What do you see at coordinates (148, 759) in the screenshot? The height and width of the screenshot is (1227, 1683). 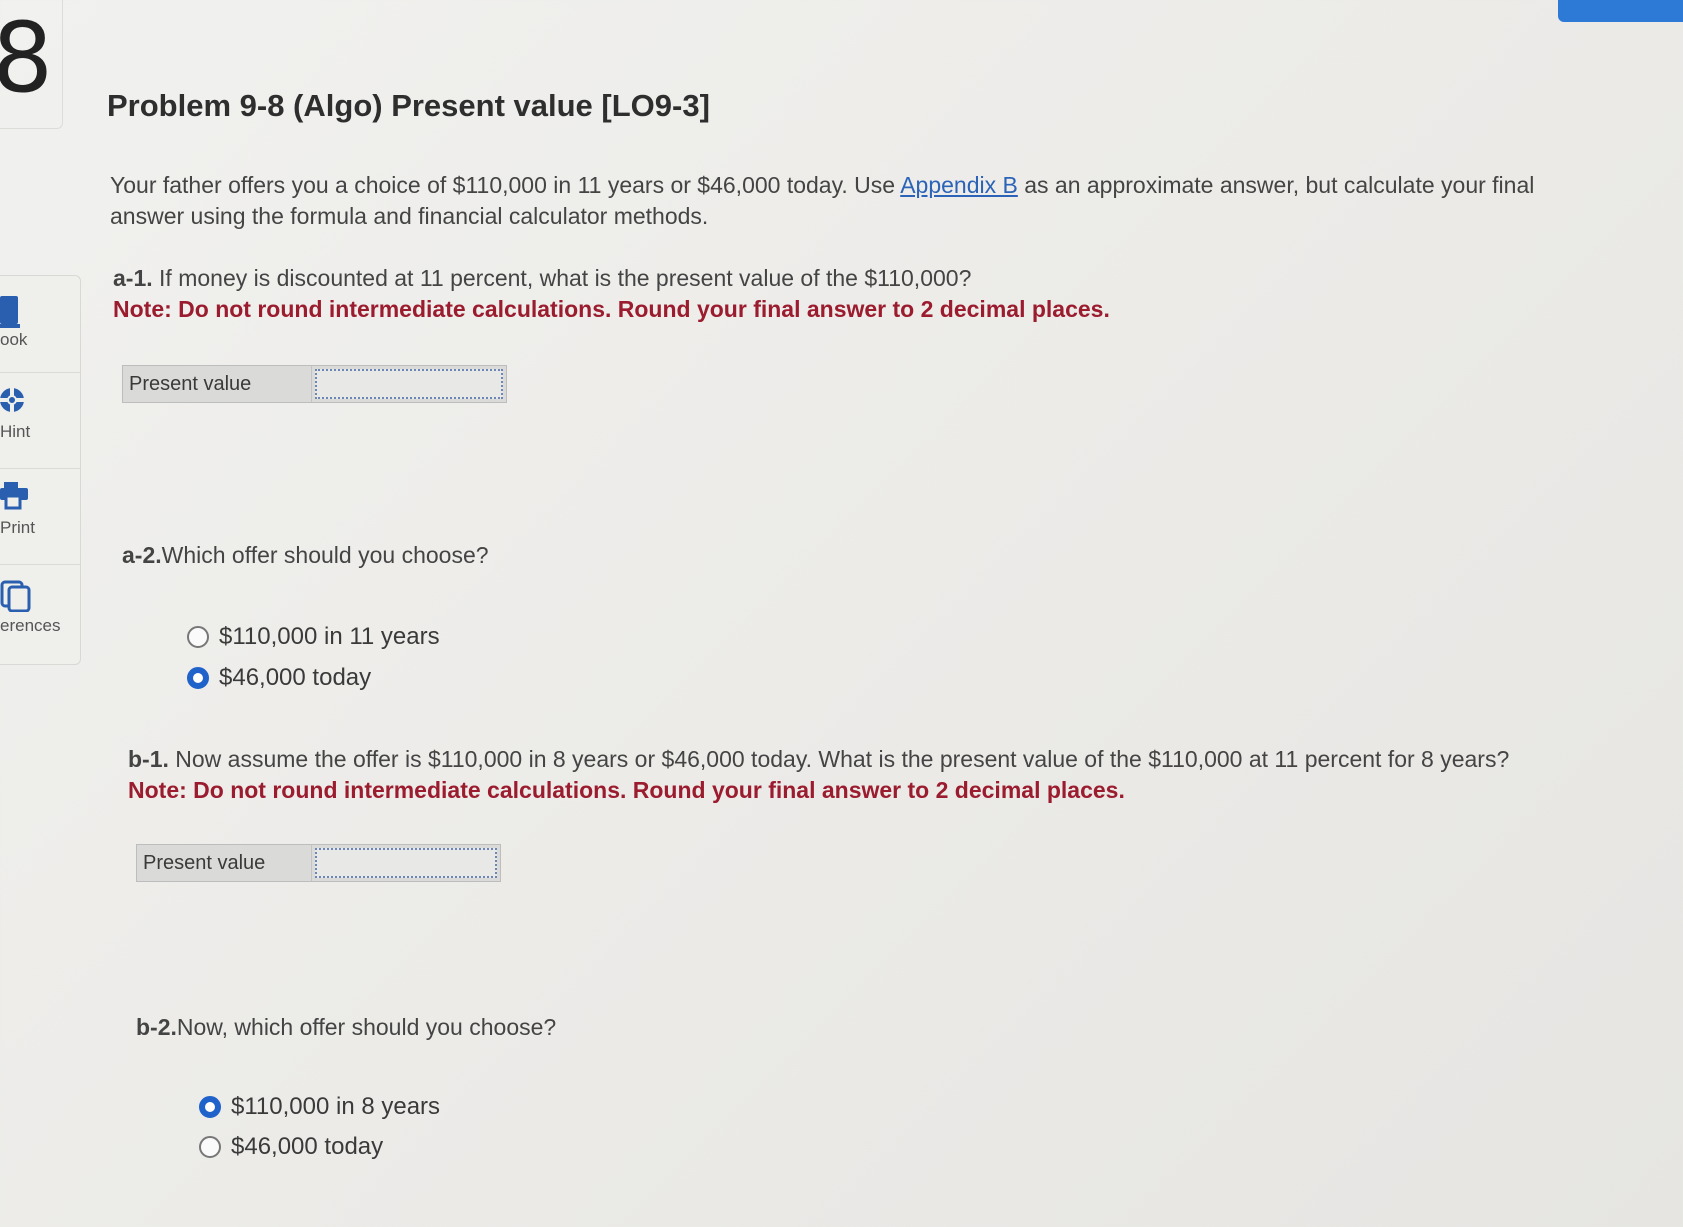 I see `question-b1-prefix: b-1.` at bounding box center [148, 759].